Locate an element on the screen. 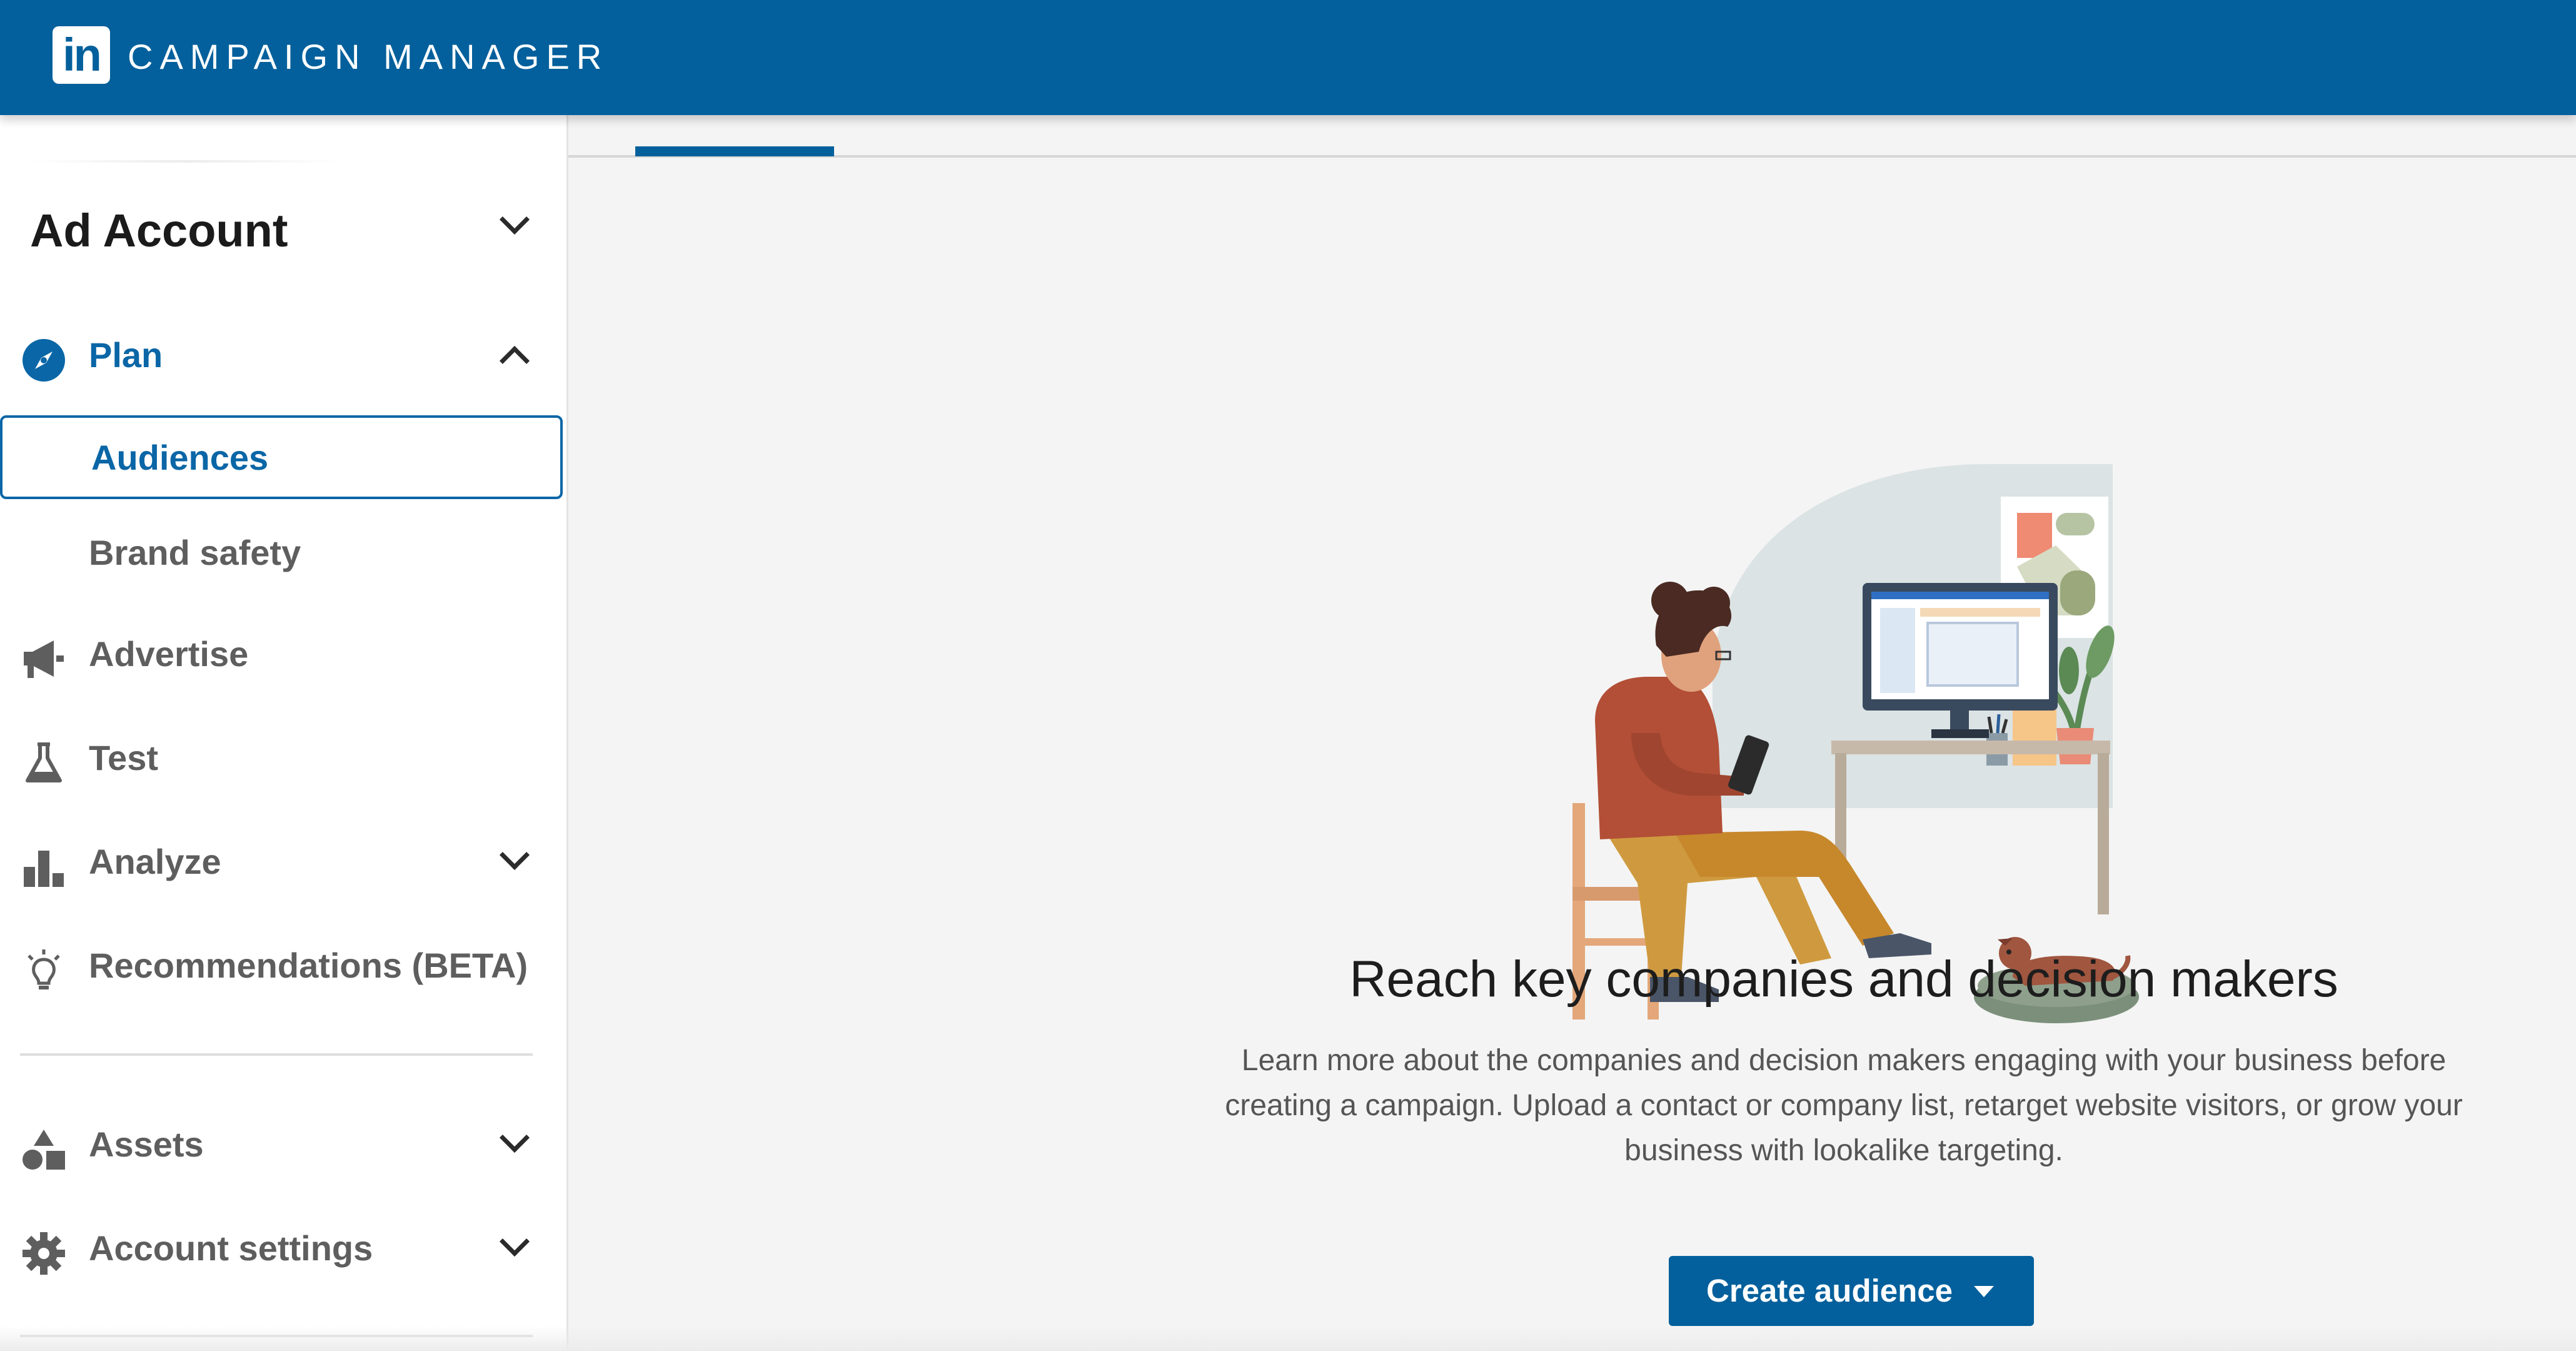  create-audience-label: Create audience is located at coordinates (1829, 1290).